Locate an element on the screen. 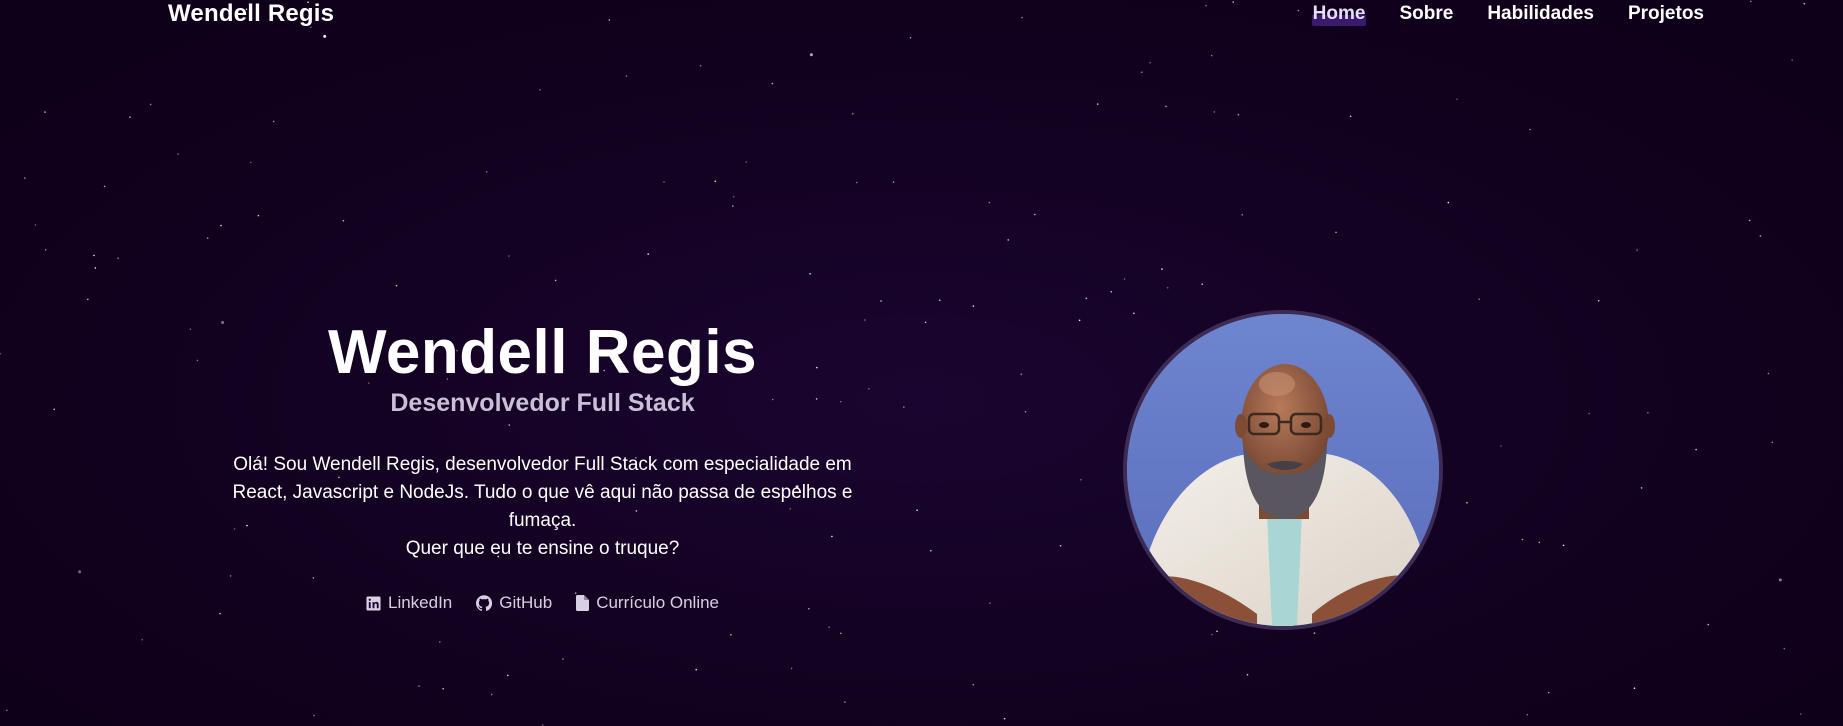 The height and width of the screenshot is (726, 1843). document-icon is located at coordinates (583, 603).